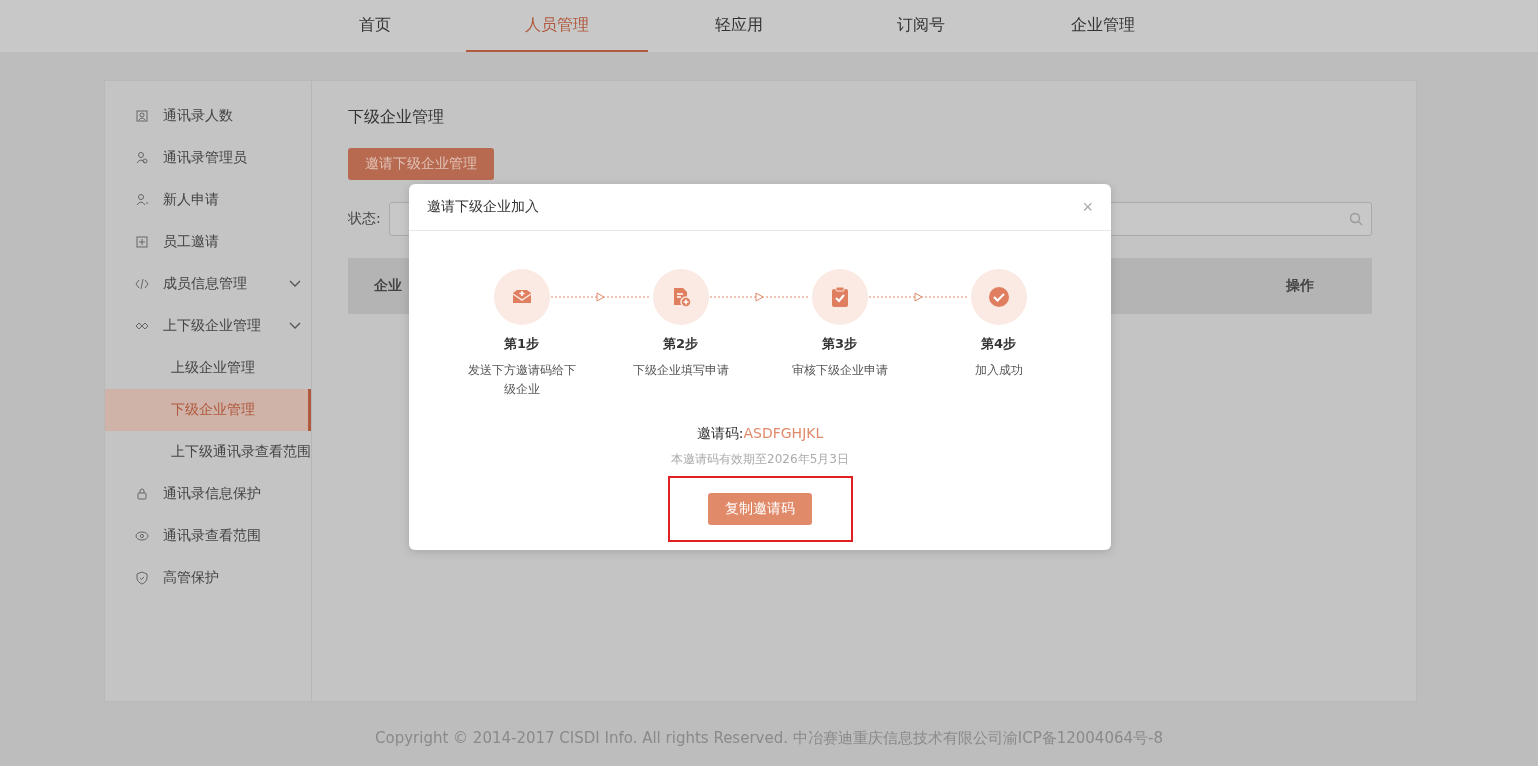 The image size is (1538, 766). Describe the element at coordinates (998, 344) in the screenshot. I see `step-title: 第4步` at that location.